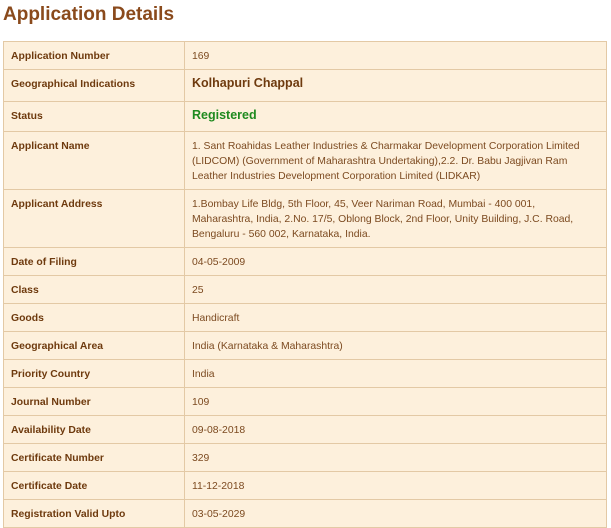 The height and width of the screenshot is (528, 611). What do you see at coordinates (94, 457) in the screenshot?
I see `certificate-number-label: Certificate Number` at bounding box center [94, 457].